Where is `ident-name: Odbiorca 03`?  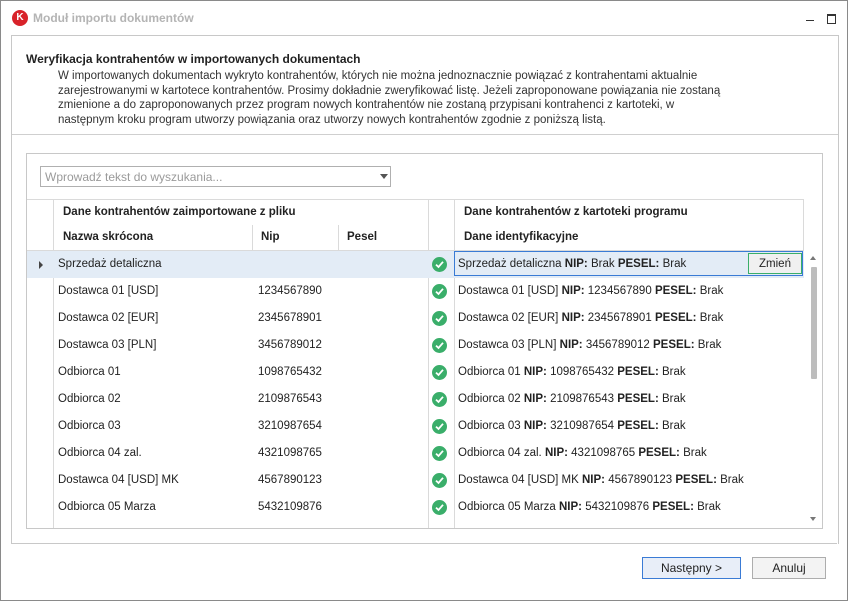 ident-name: Odbiorca 03 is located at coordinates (489, 426).